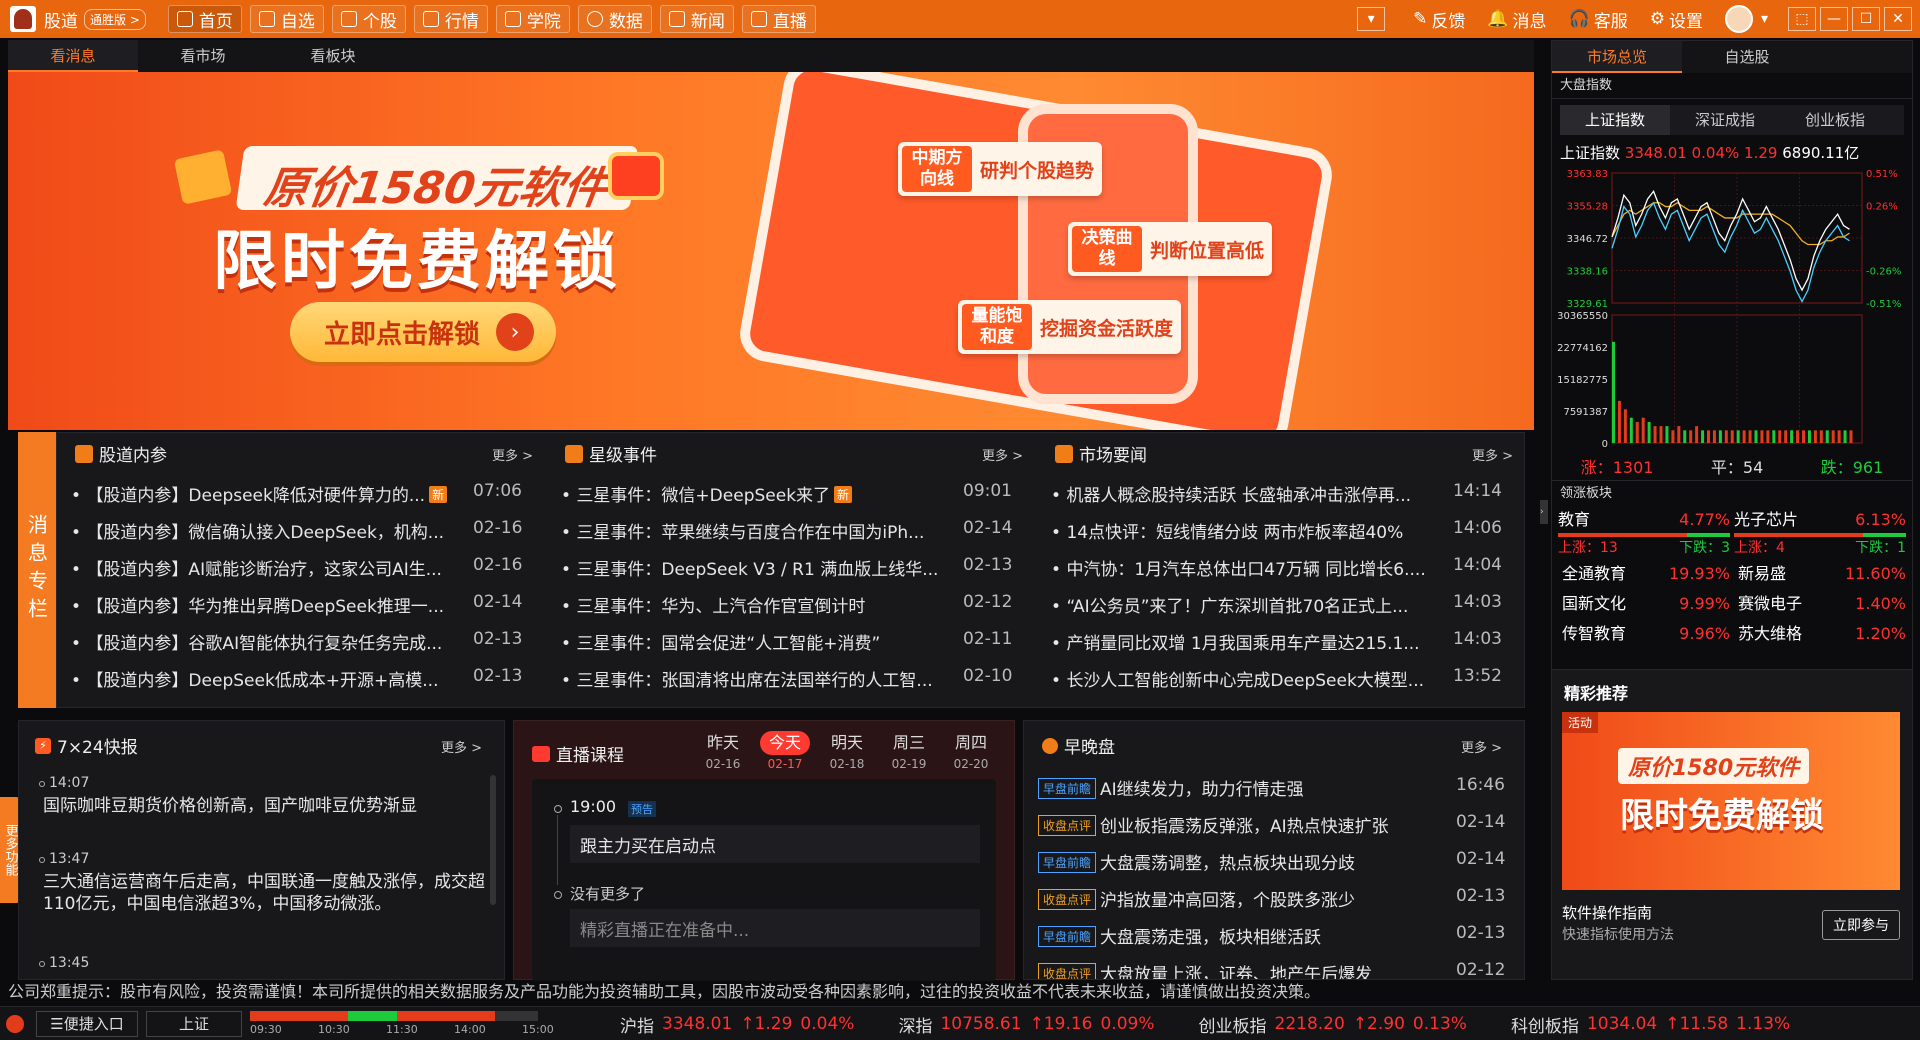  Describe the element at coordinates (87, 1024) in the screenshot. I see `quick-entry-button: ☰便捷入口` at that location.